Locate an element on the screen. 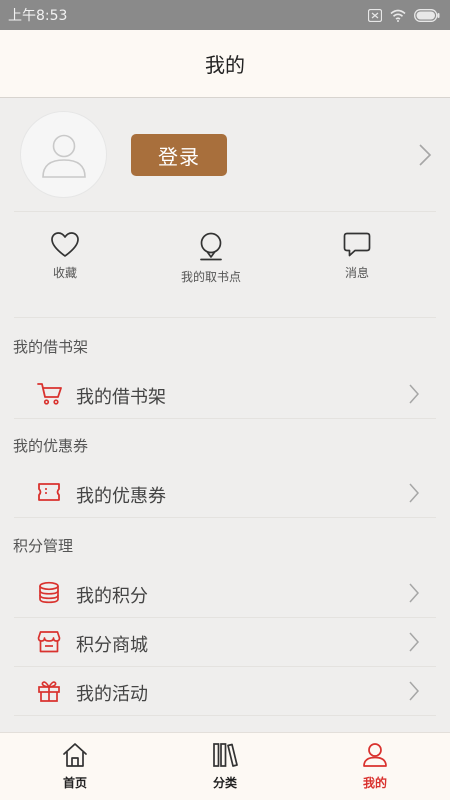 The height and width of the screenshot is (800, 450). tab-label: 首页 is located at coordinates (74, 783).